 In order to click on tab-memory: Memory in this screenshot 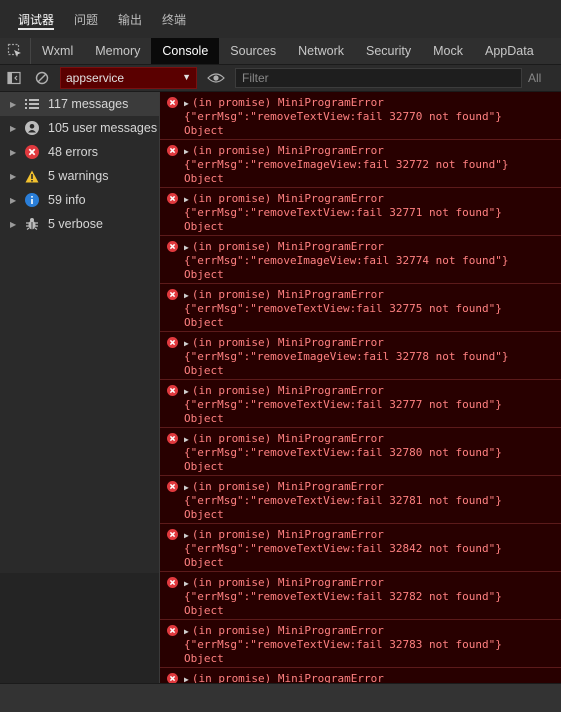, I will do `click(117, 51)`.